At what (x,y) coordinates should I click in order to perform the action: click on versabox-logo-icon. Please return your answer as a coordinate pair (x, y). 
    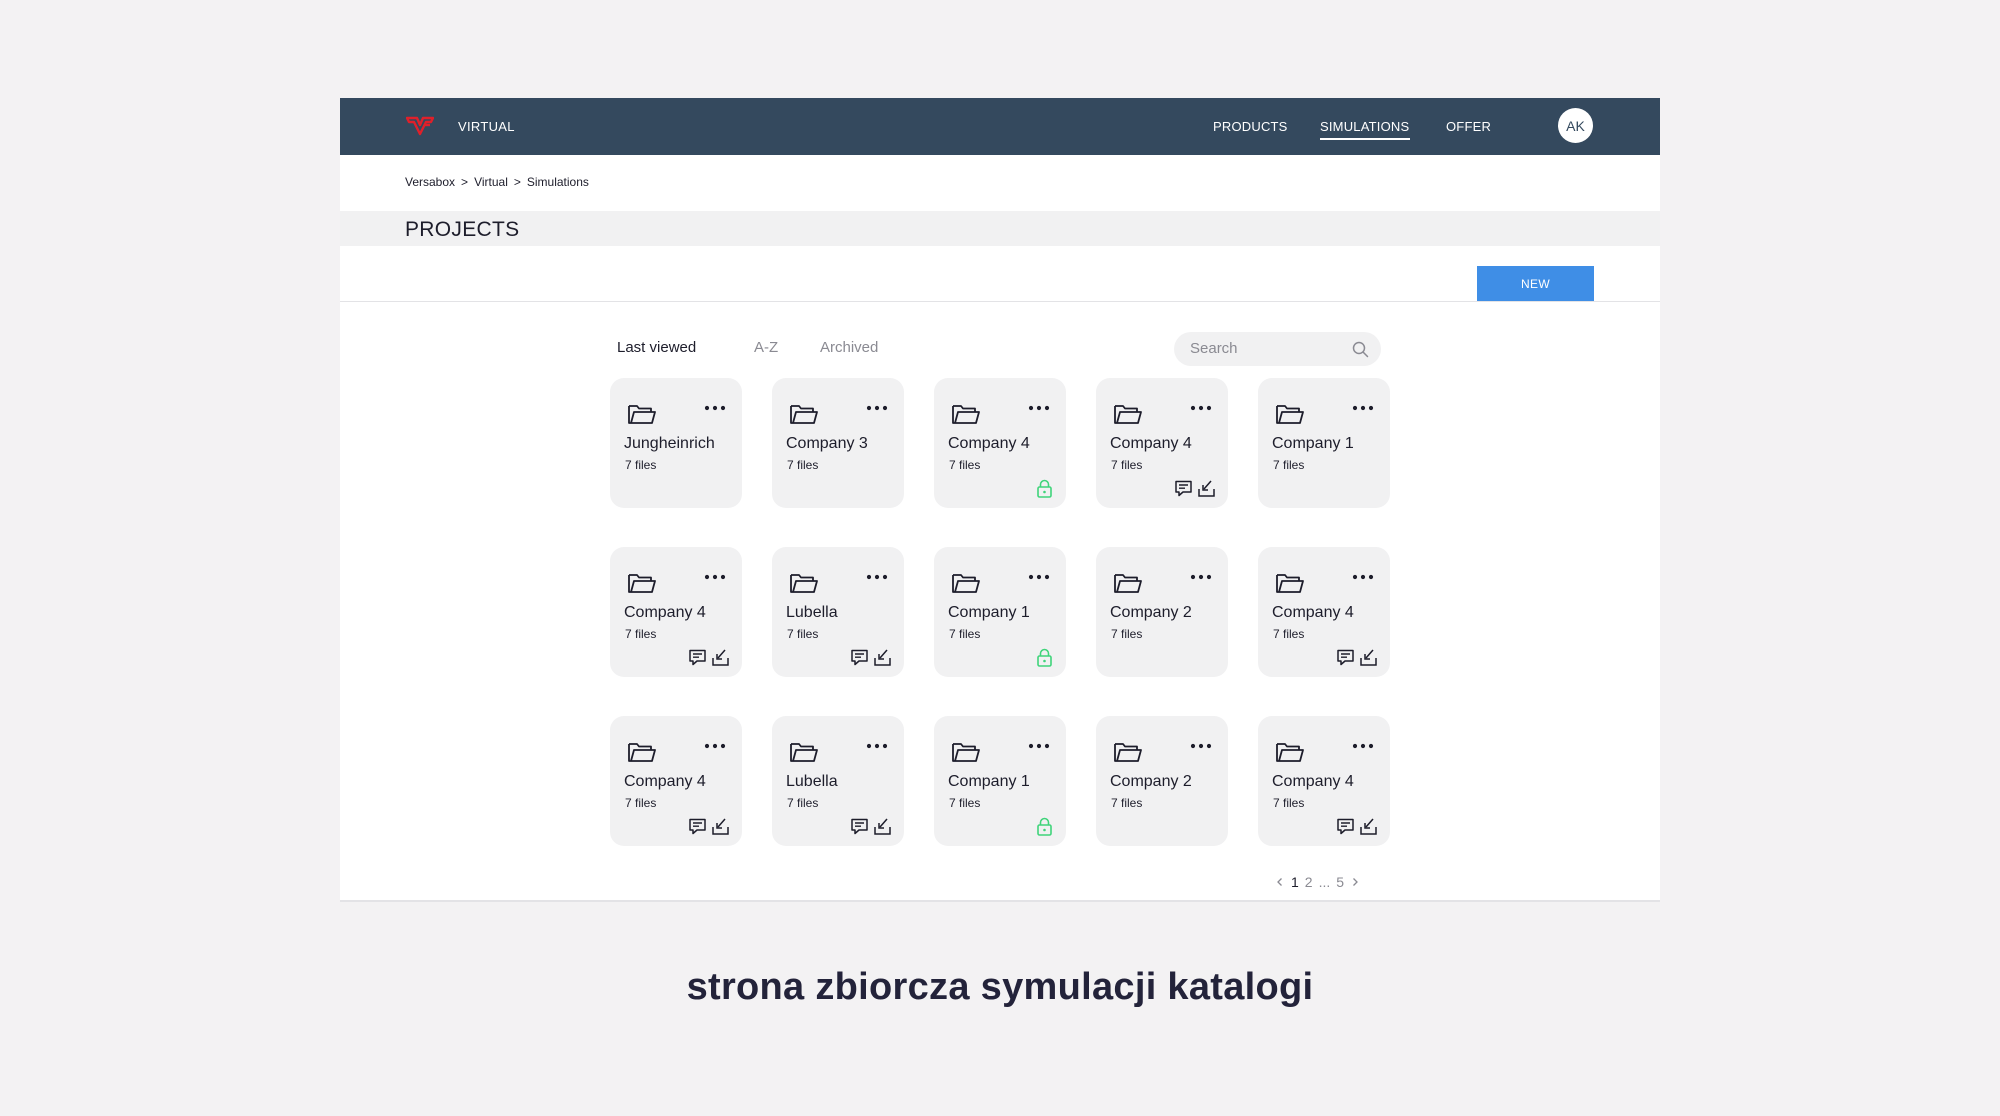
    Looking at the image, I should click on (420, 126).